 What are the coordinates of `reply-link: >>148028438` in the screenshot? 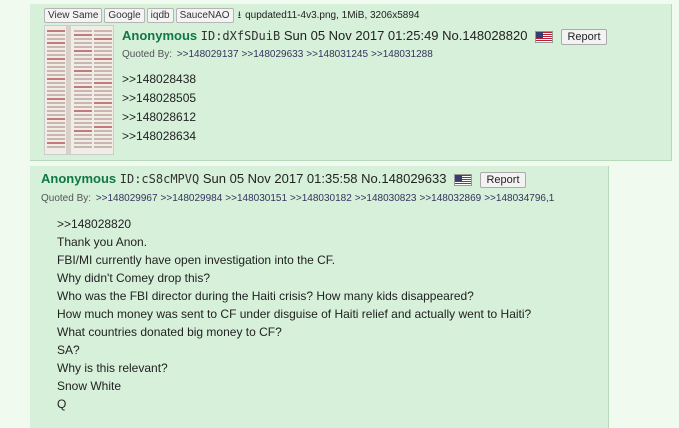 It's located at (159, 79).